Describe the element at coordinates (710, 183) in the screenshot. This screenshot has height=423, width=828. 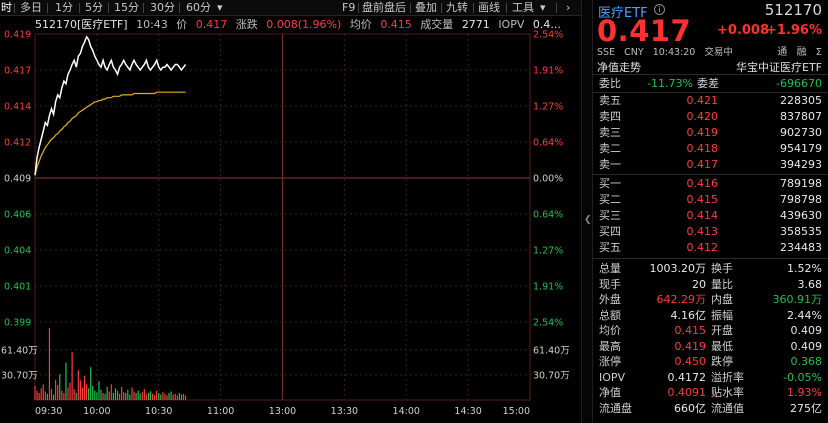
I see `bid-row: 买一 0.416 789198` at that location.